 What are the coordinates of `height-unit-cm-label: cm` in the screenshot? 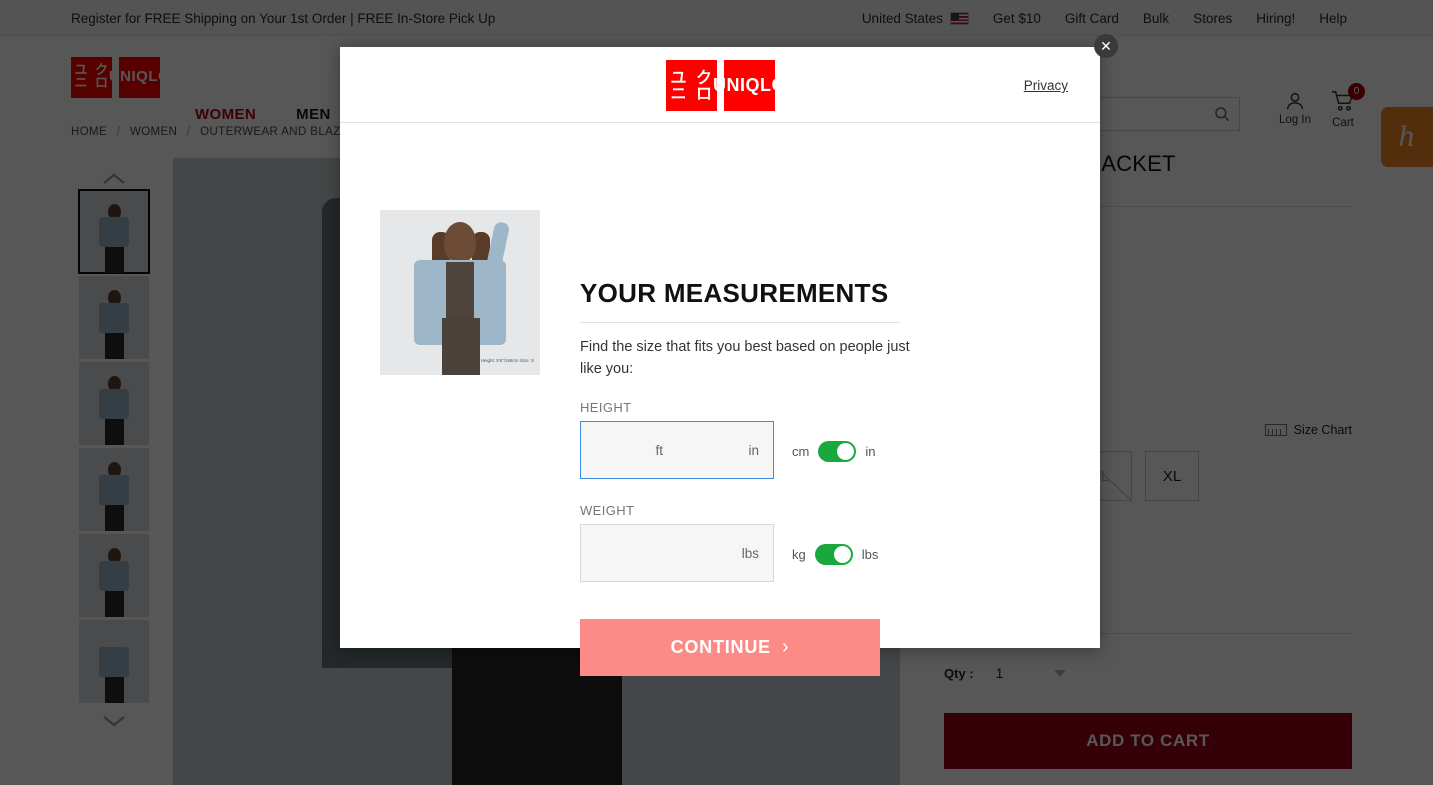 It's located at (800, 451).